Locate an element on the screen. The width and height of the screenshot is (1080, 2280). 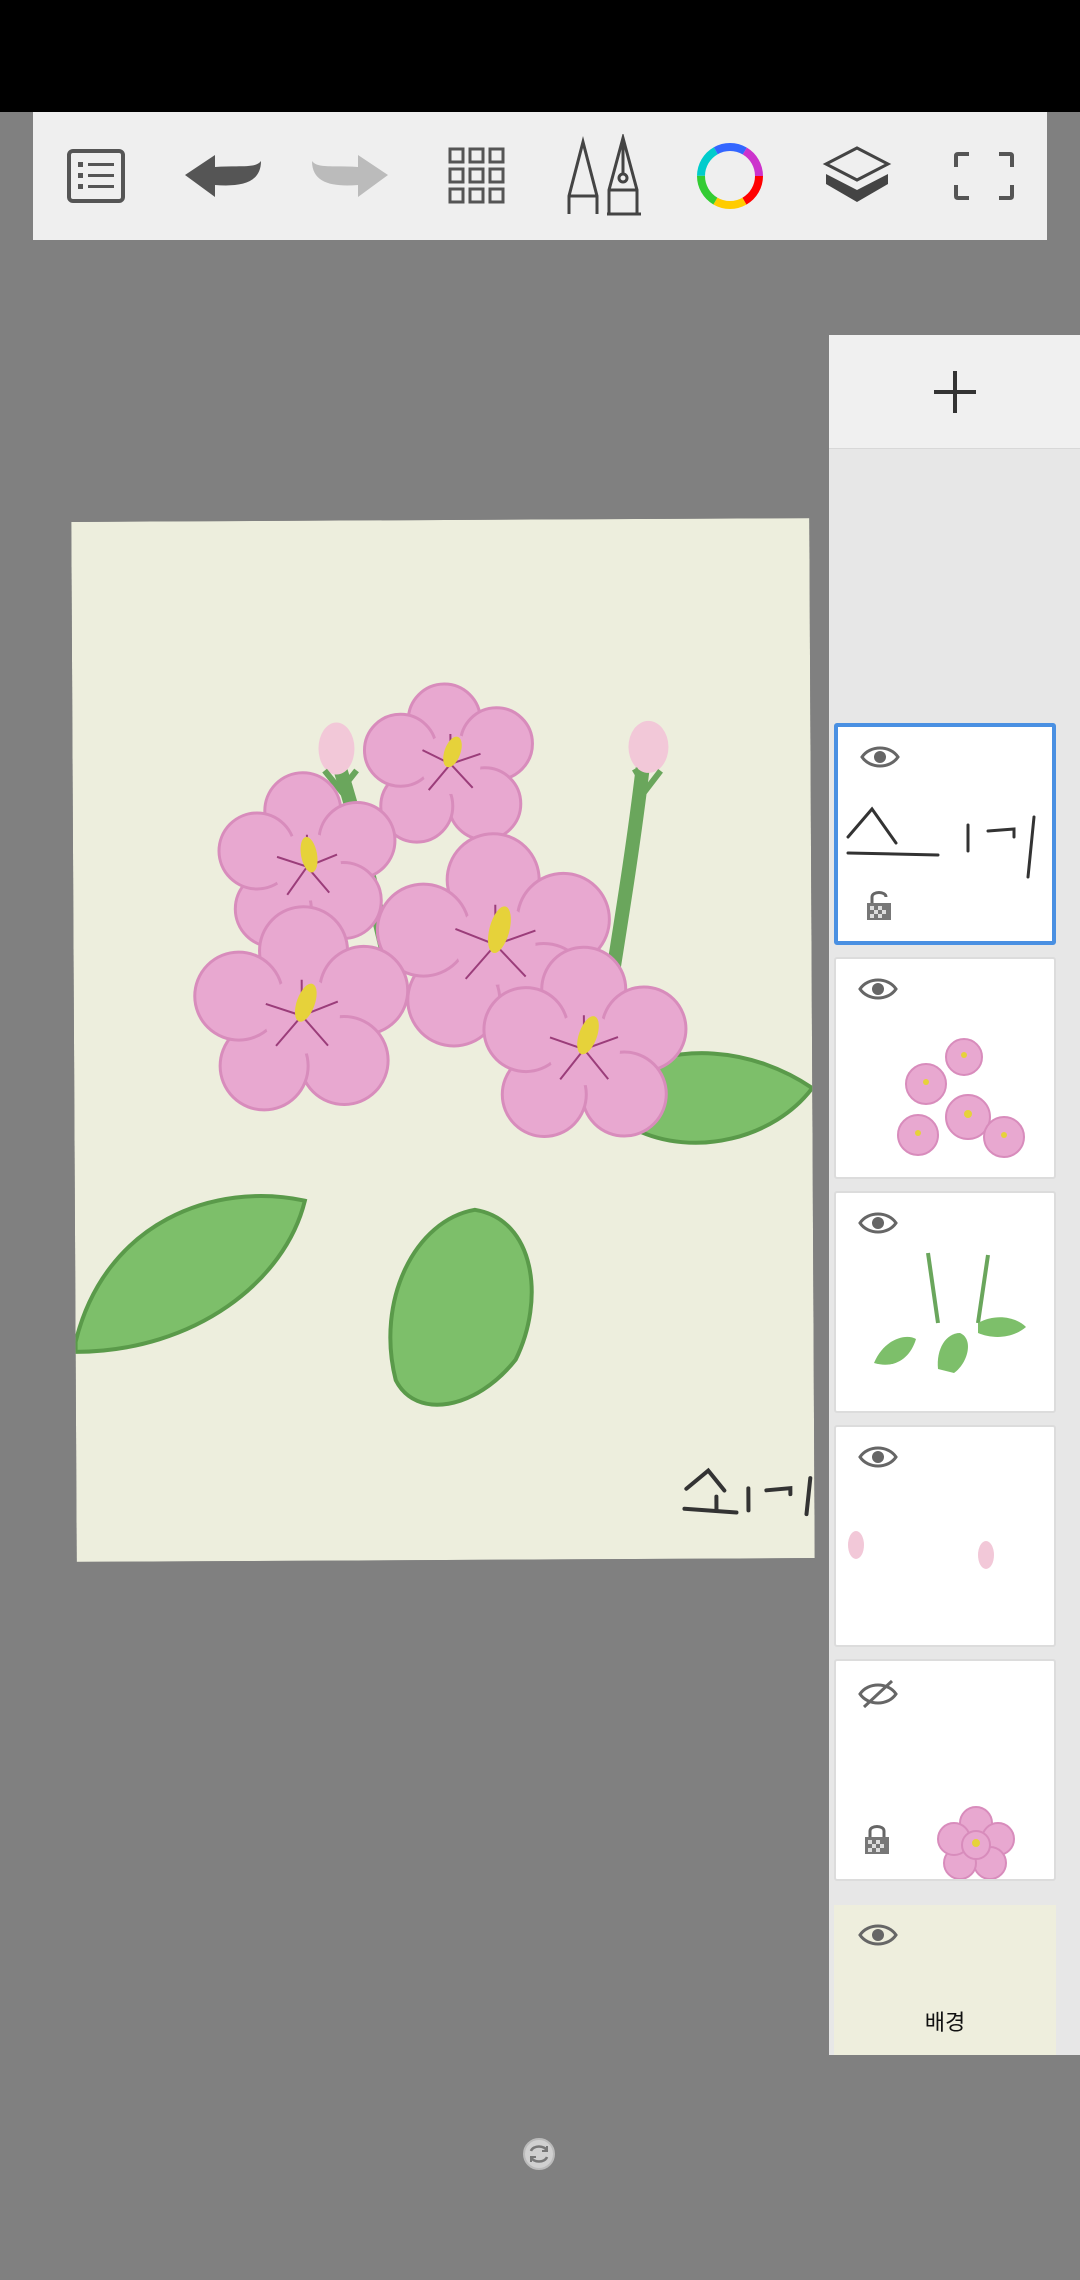
undo-button is located at coordinates (223, 176).